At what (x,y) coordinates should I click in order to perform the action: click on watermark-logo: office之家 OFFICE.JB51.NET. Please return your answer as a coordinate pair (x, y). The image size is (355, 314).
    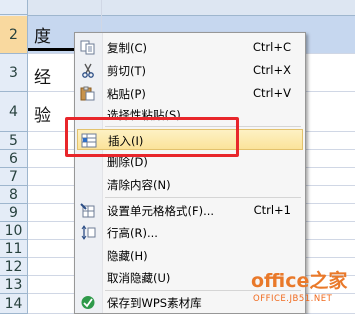
    Looking at the image, I should click on (300, 289).